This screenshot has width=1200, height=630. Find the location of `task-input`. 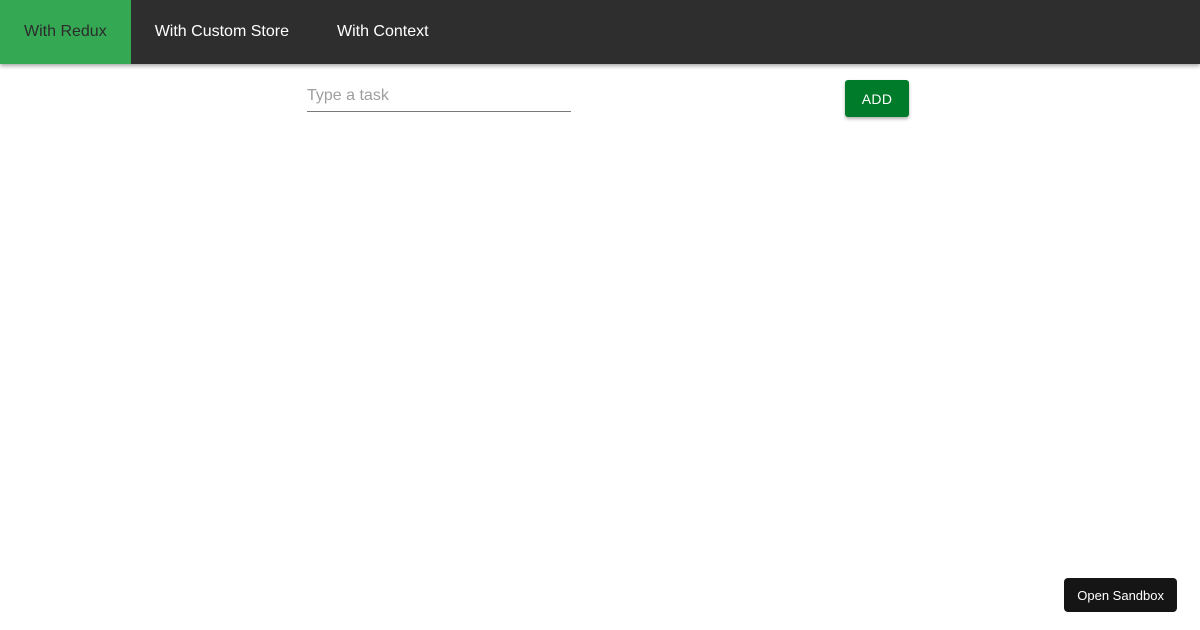

task-input is located at coordinates (439, 96).